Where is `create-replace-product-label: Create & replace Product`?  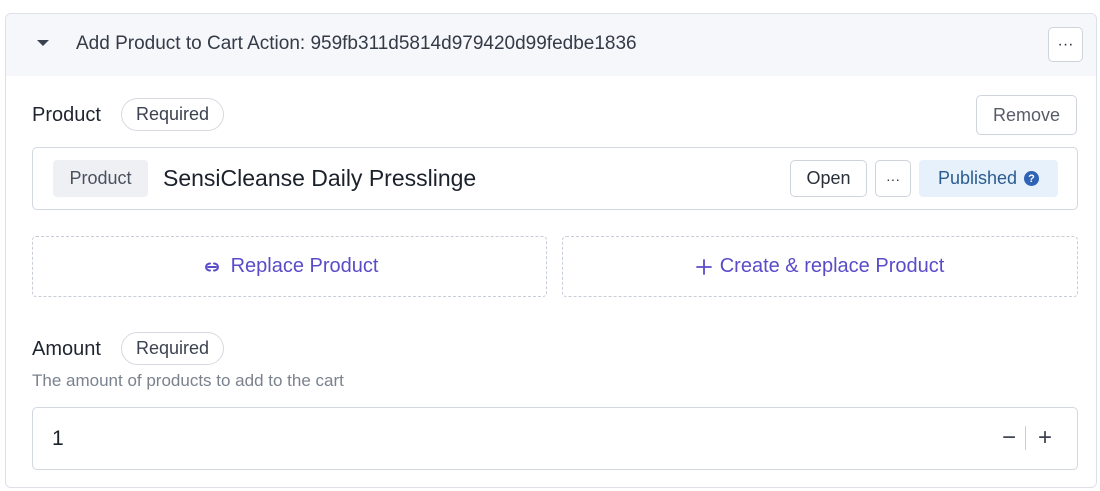
create-replace-product-label: Create & replace Product is located at coordinates (832, 266).